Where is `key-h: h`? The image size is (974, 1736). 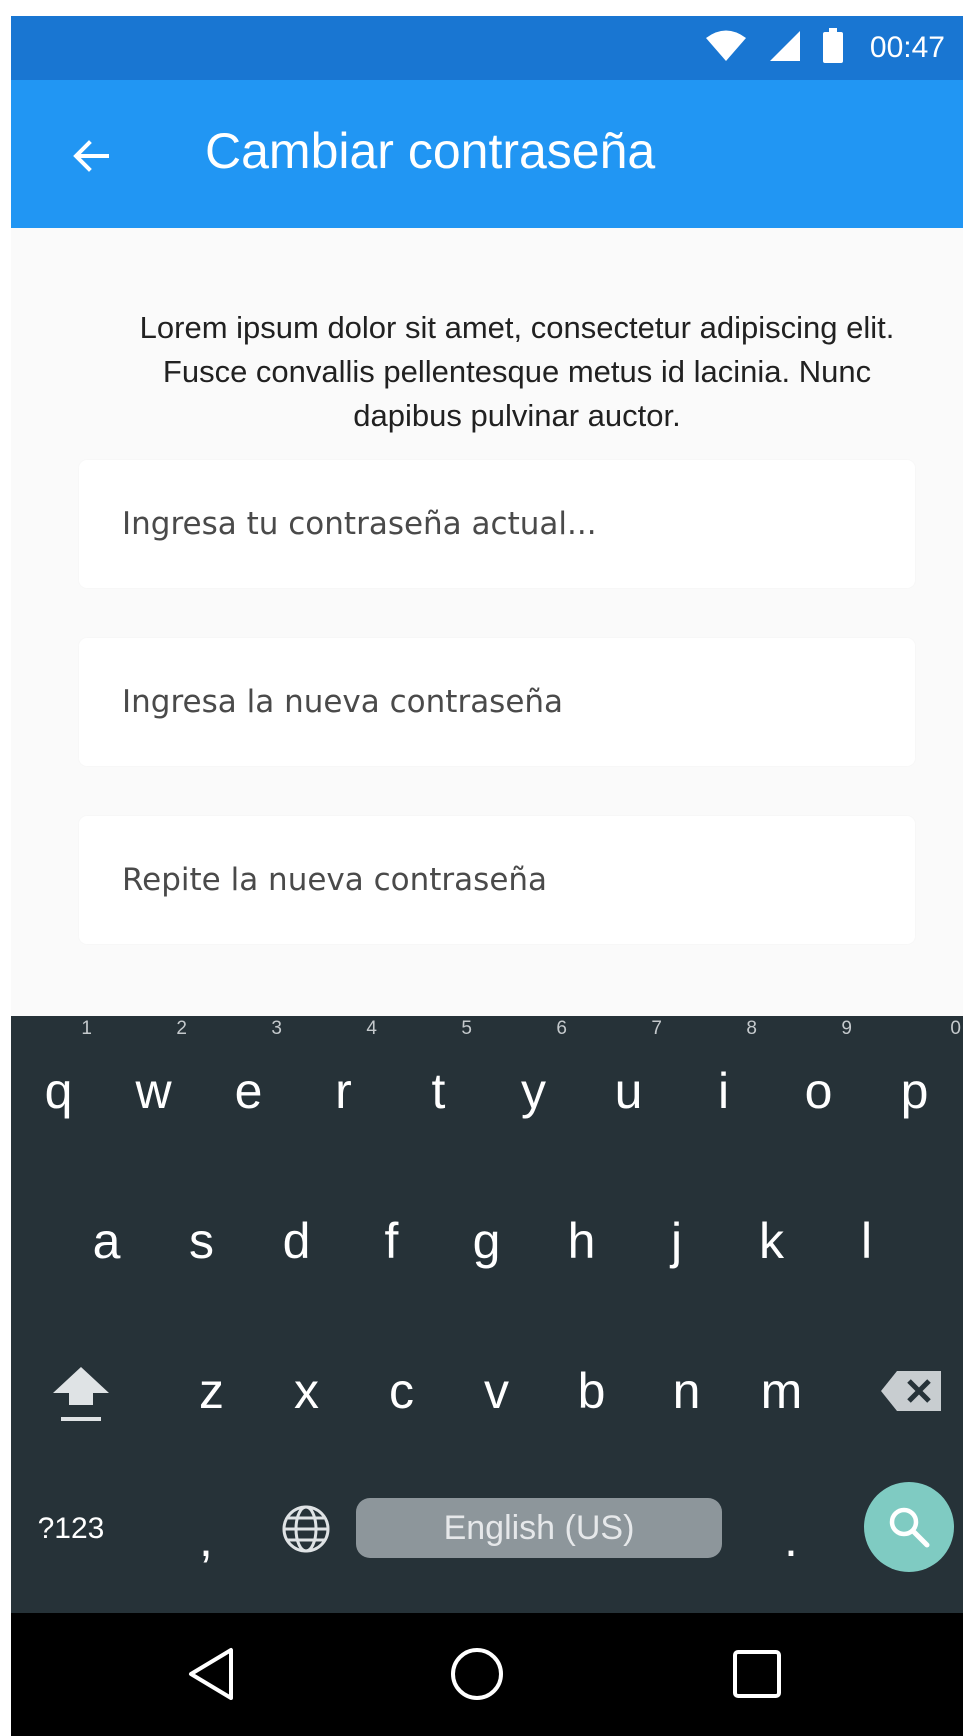 key-h: h is located at coordinates (581, 1241).